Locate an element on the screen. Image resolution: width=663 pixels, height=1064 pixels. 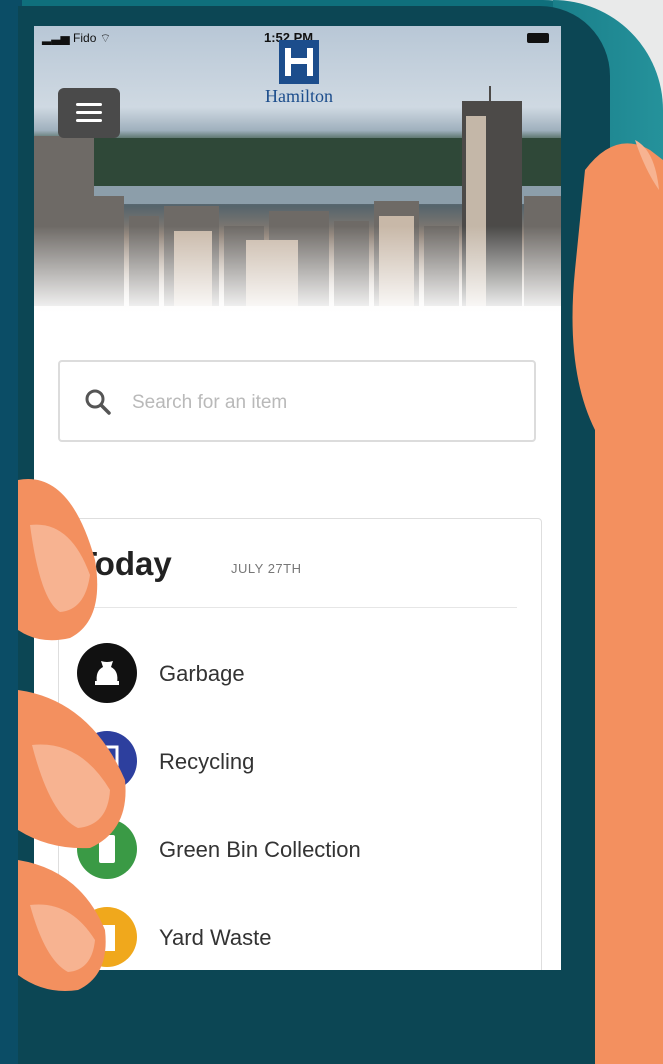
schedule-item-green-bin: Green Bin Collection is located at coordinates (287, 850).